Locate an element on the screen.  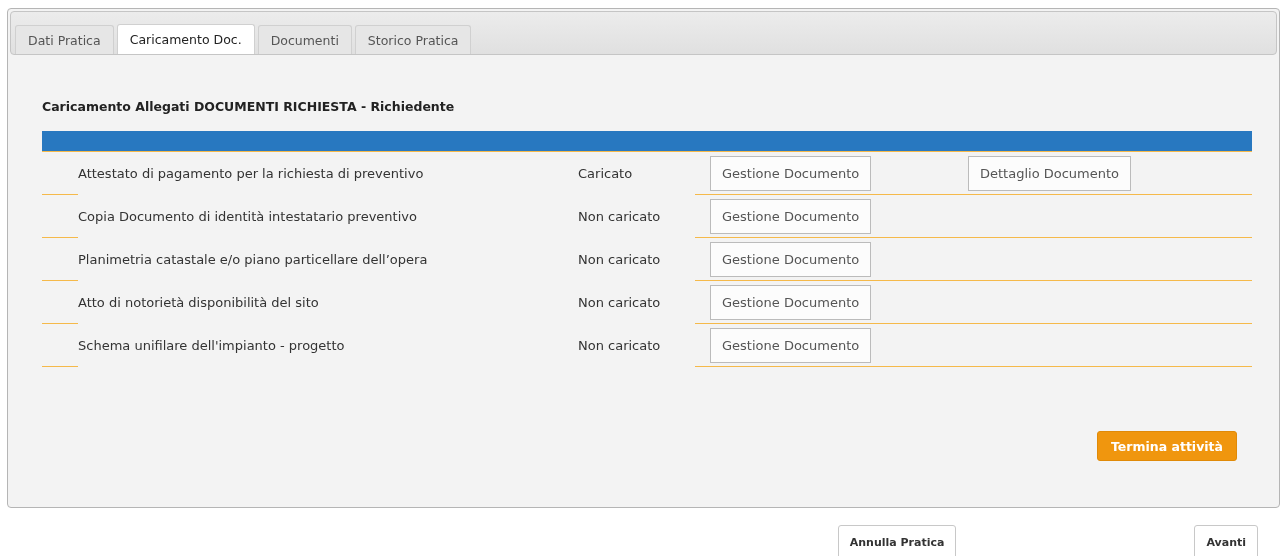
document-name: Atto di notorietà disponibilità del sito is located at coordinates (198, 302).